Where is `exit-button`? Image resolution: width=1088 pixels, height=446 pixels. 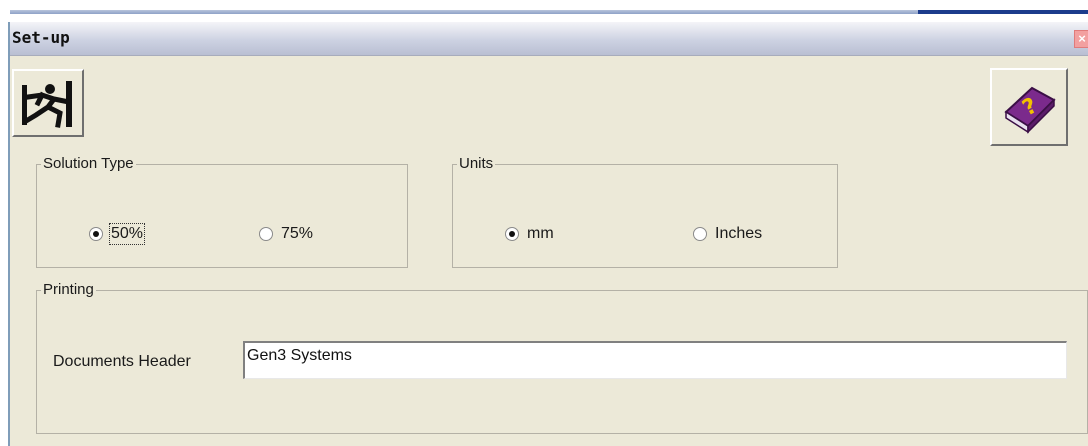 exit-button is located at coordinates (48, 103).